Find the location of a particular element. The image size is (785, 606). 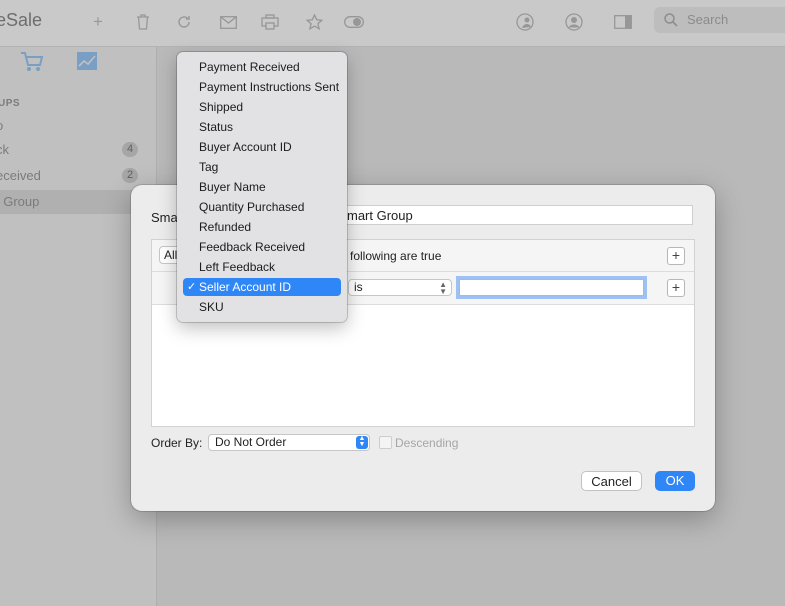

menu-item: Buyer Name is located at coordinates (262, 187).